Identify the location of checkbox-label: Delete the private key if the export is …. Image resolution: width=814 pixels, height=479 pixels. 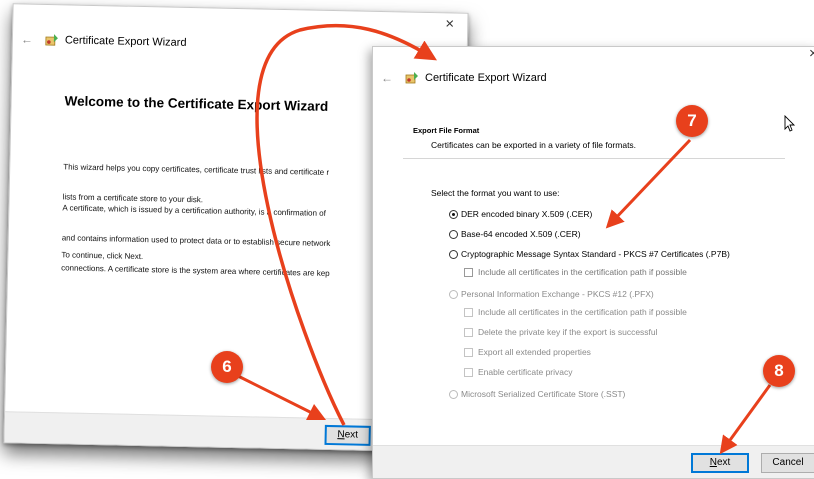
(568, 332).